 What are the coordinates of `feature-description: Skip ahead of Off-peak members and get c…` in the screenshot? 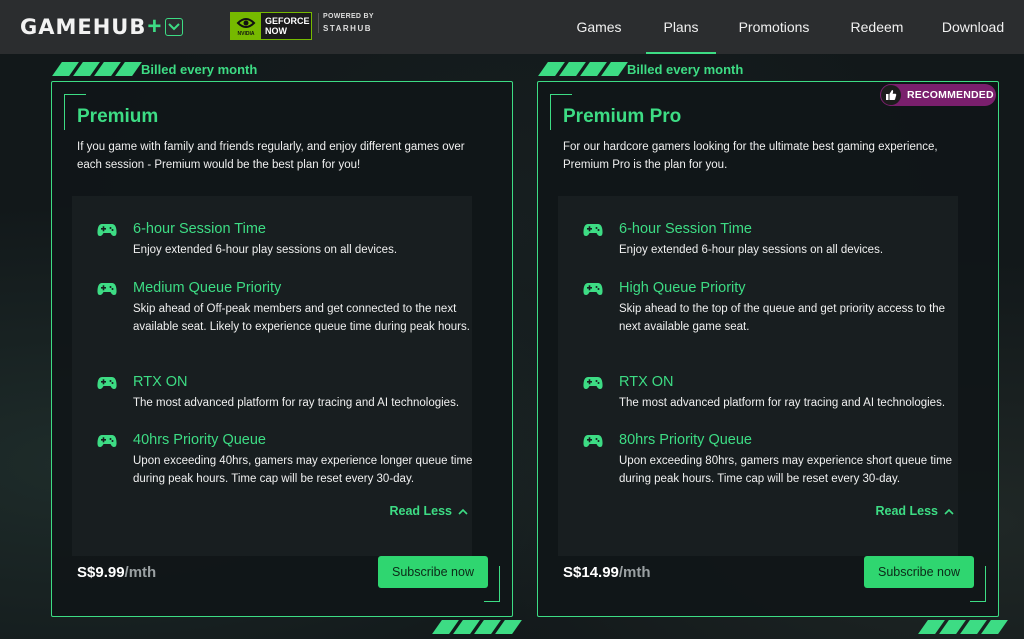 It's located at (301, 318).